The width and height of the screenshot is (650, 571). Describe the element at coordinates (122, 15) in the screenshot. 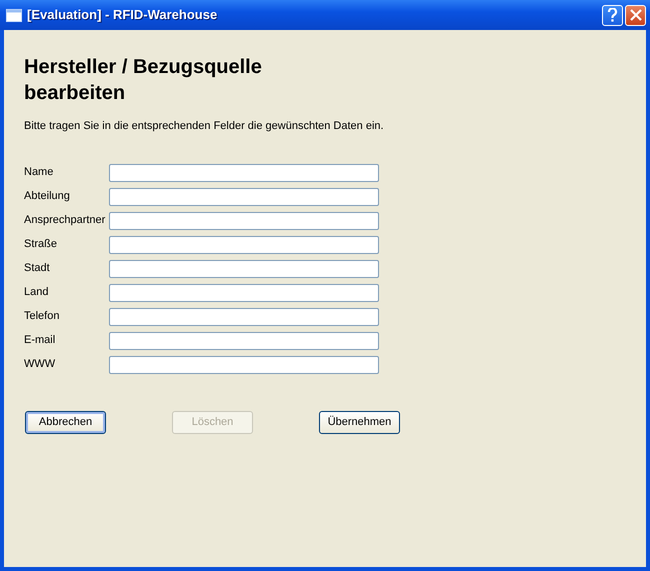

I see `window-title: [Evaluation] - RFID-Warehouse` at that location.